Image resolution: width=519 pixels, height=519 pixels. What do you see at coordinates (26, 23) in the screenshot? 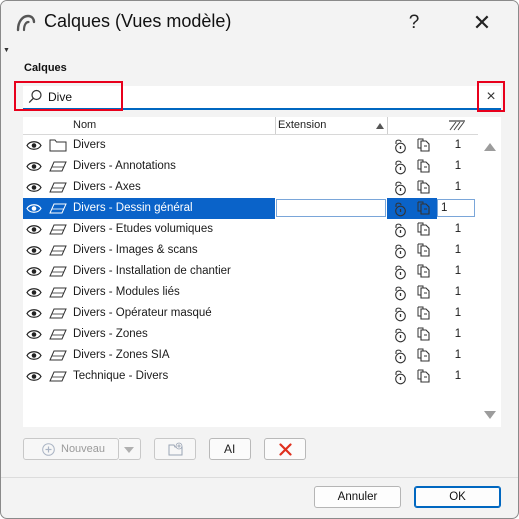
I see `archicad-icon` at bounding box center [26, 23].